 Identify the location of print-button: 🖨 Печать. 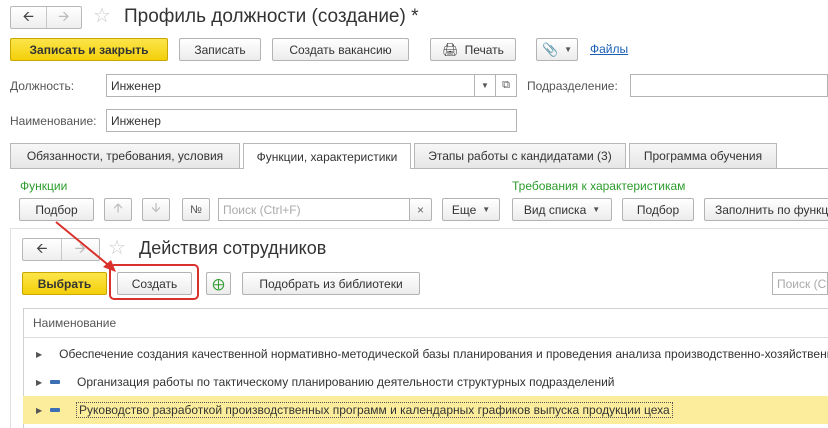
(473, 49).